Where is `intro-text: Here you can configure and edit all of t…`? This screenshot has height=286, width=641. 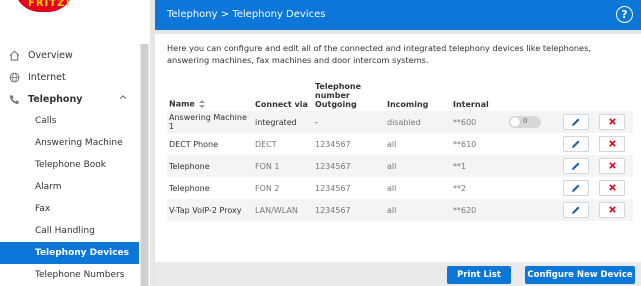 intro-text: Here you can configure and edit all of t… is located at coordinates (379, 54).